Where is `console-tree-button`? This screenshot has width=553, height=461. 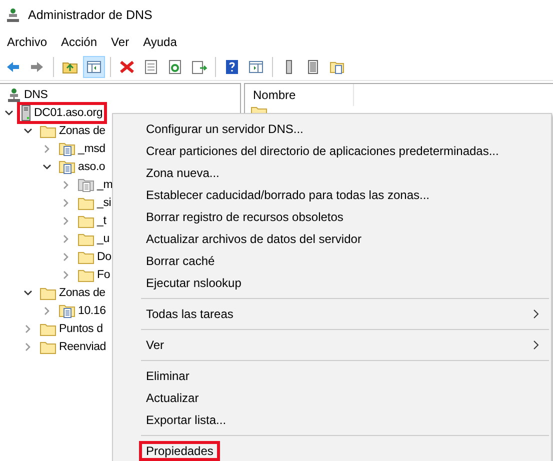 console-tree-button is located at coordinates (94, 67).